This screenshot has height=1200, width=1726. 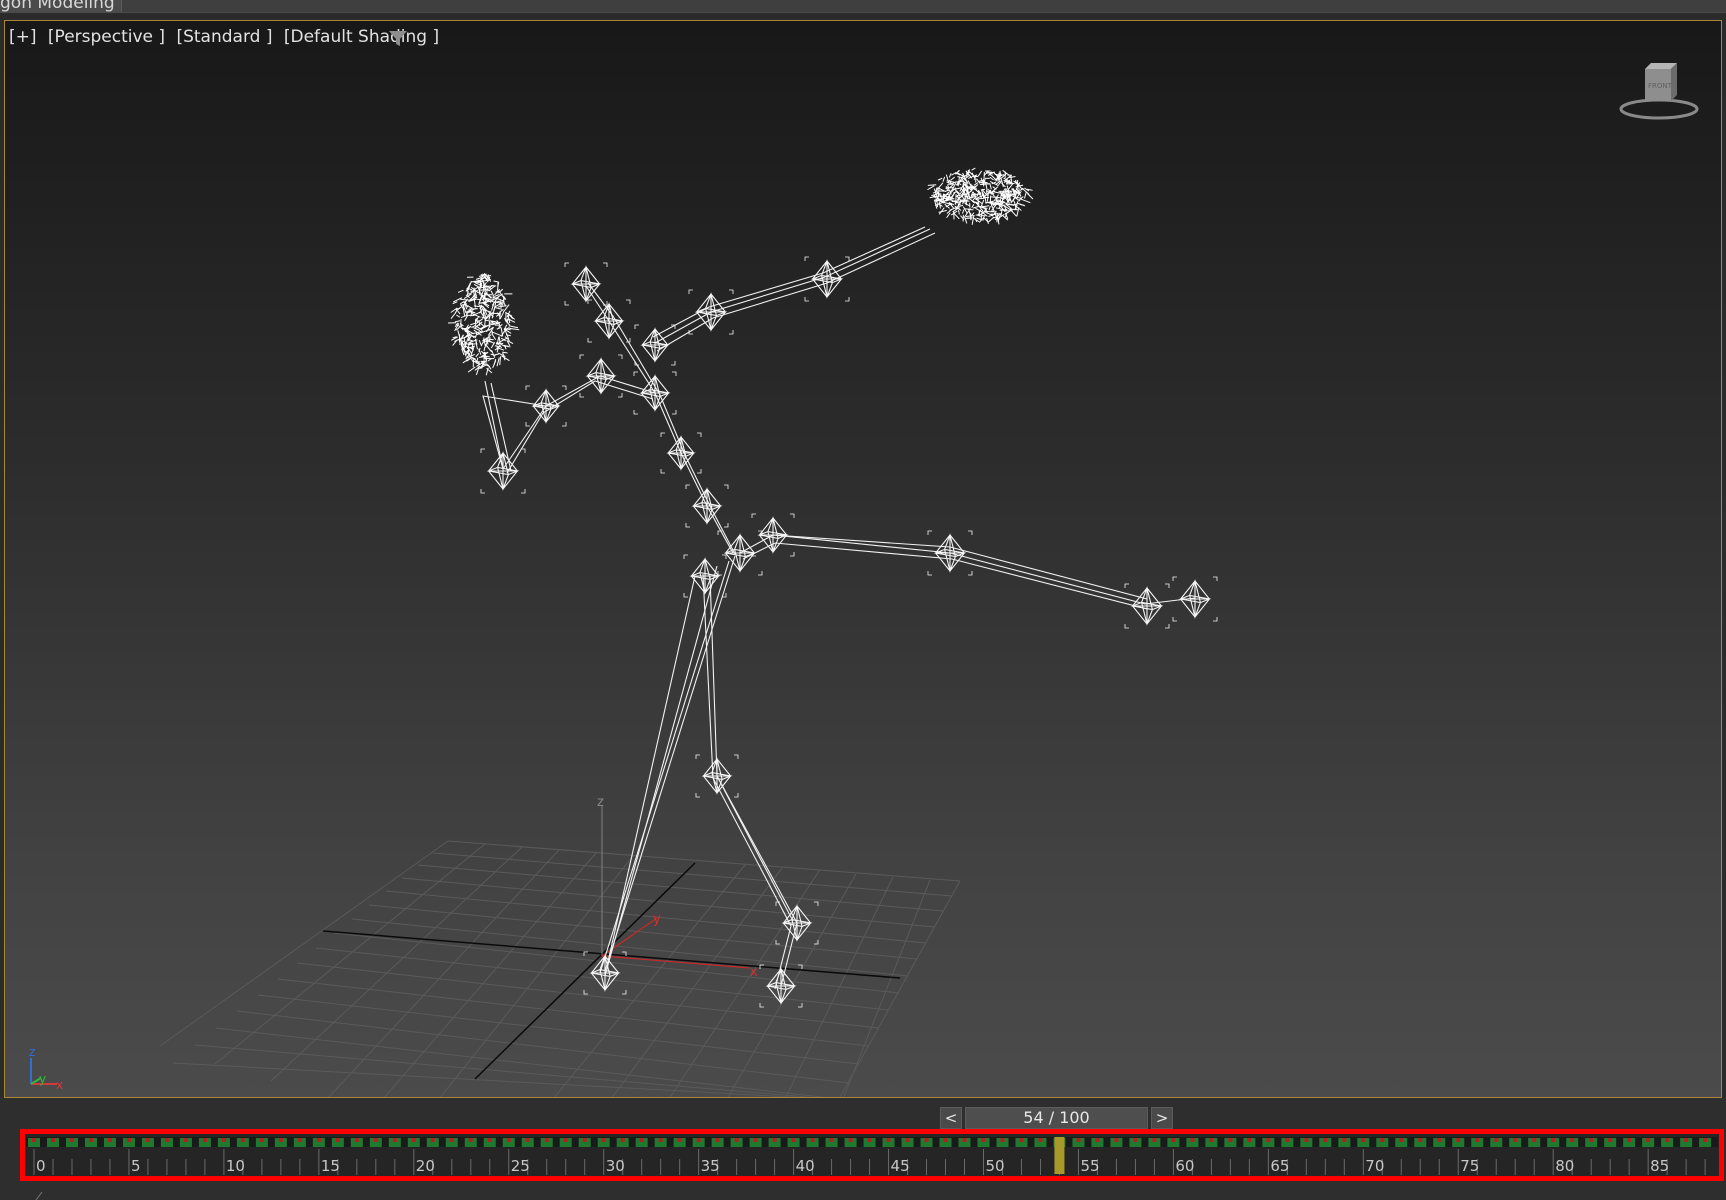 What do you see at coordinates (1056, 1118) in the screenshot?
I see `time-slider-frame-counter: 54 / 100` at bounding box center [1056, 1118].